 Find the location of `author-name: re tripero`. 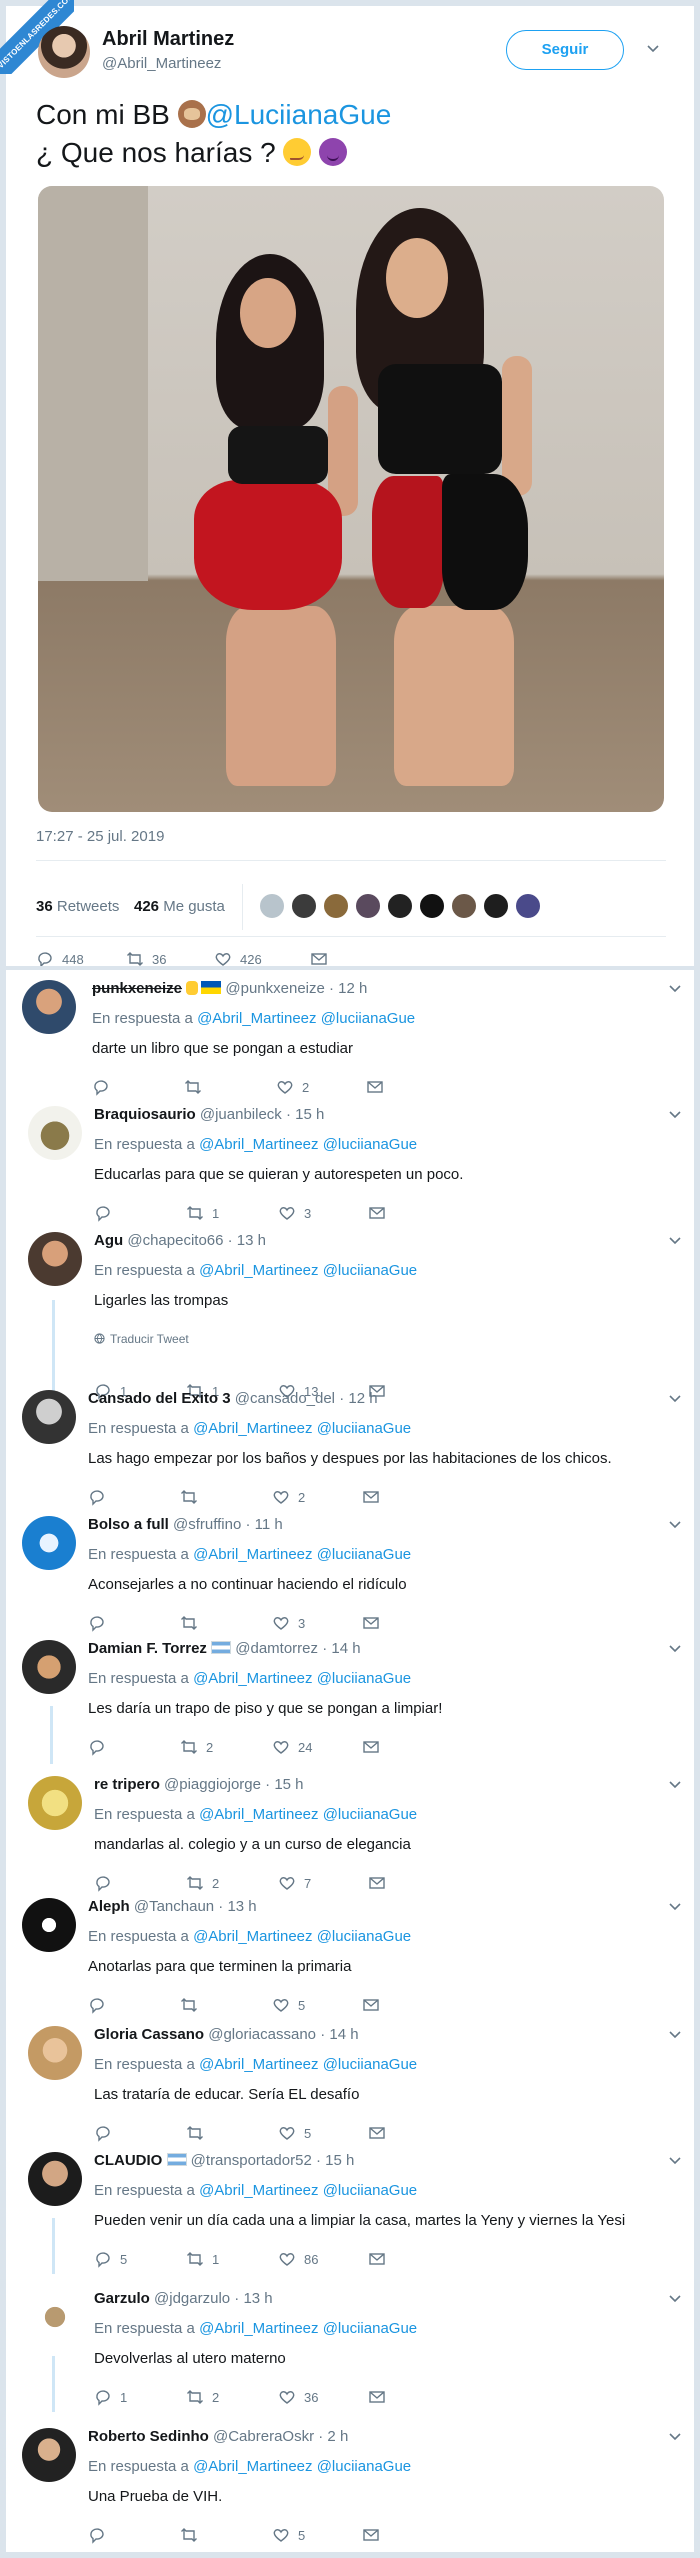

author-name: re tripero is located at coordinates (127, 1784).